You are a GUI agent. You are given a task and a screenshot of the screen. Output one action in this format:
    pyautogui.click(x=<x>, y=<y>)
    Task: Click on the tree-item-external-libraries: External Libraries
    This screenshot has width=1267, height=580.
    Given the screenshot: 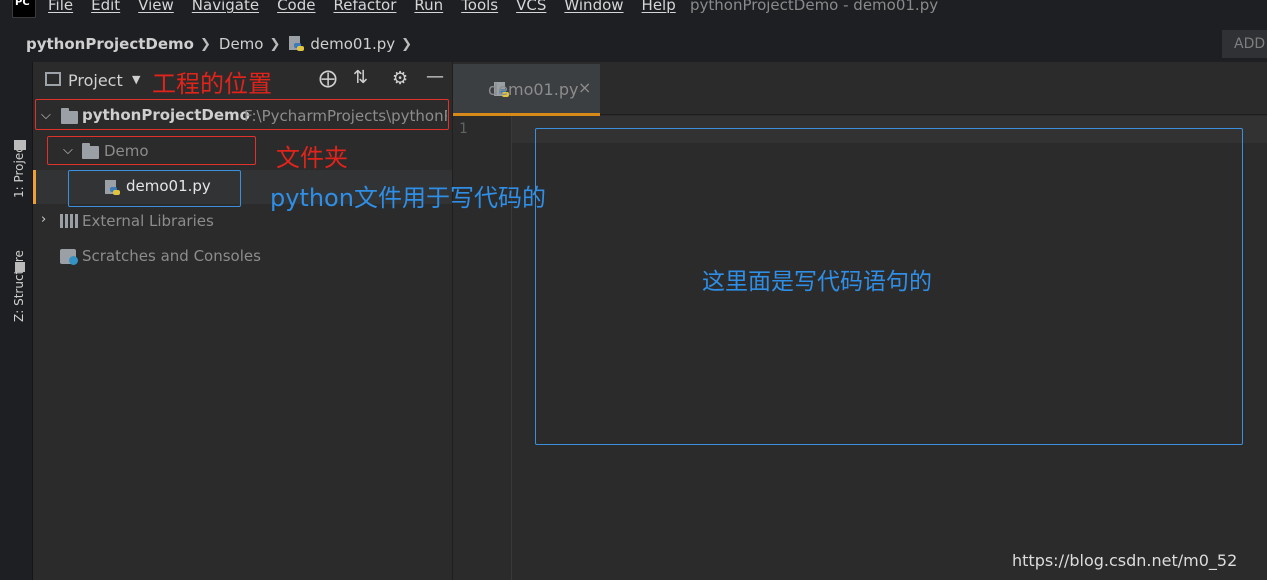 What is the action you would take?
    pyautogui.click(x=148, y=226)
    